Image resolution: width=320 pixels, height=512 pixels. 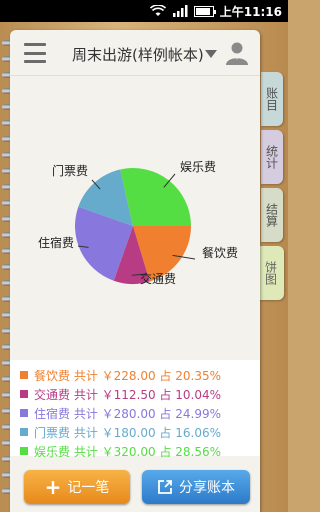 I want to click on summary-row: 餐饮费 共计 ￥228.00 占 20.35%, so click(x=120, y=375).